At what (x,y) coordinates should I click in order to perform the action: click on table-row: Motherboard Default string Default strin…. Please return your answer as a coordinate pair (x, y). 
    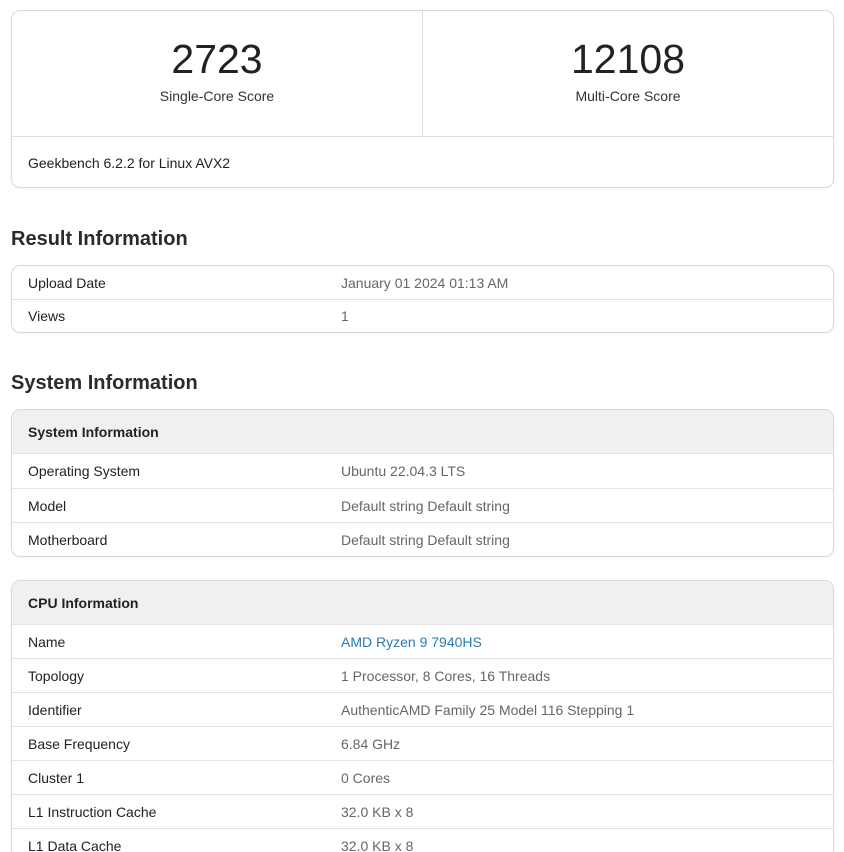
    Looking at the image, I should click on (422, 539).